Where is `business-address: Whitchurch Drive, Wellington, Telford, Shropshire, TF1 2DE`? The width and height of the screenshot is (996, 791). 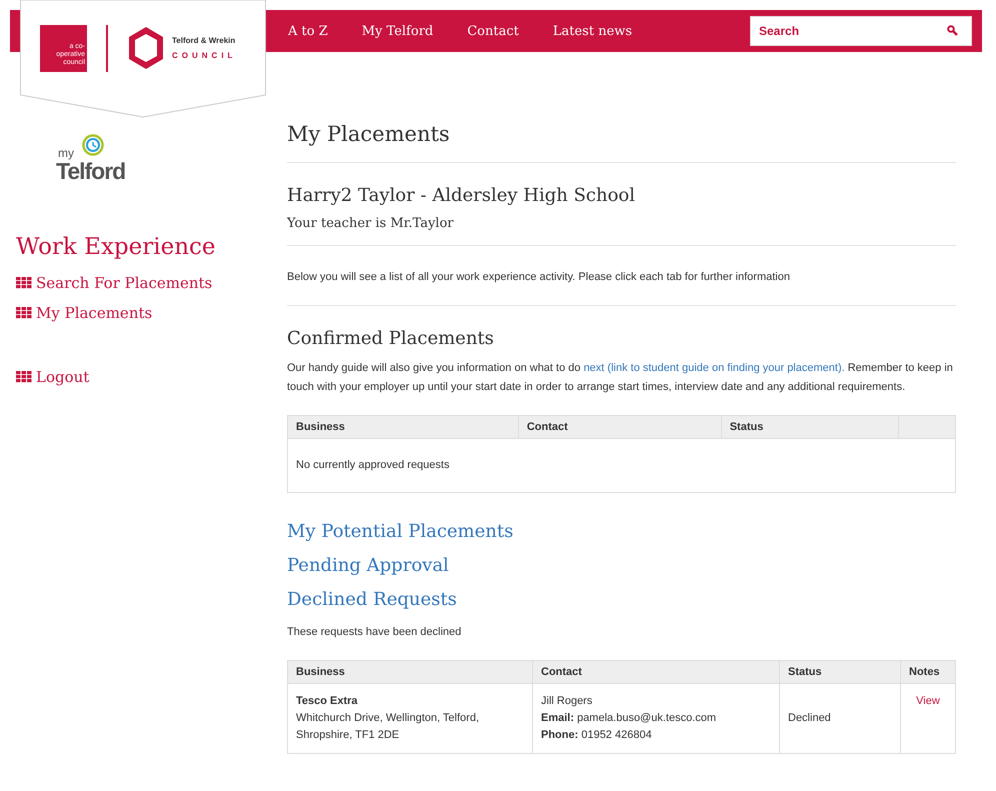
business-address: Whitchurch Drive, Wellington, Telford, Shropshire, TF1 2DE is located at coordinates (388, 727).